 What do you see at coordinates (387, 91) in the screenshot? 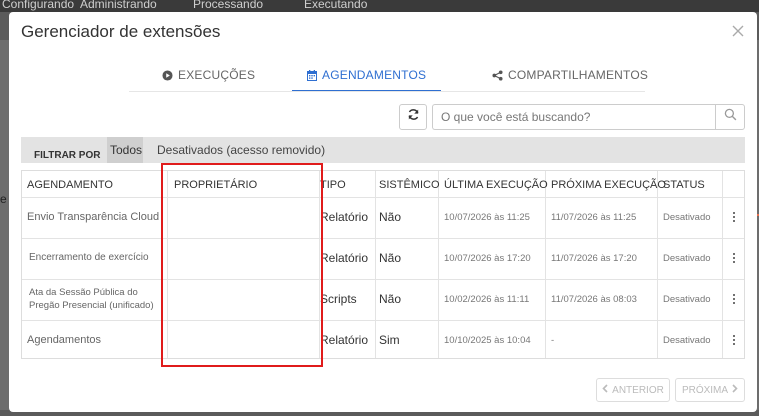
I see `tab-divider` at bounding box center [387, 91].